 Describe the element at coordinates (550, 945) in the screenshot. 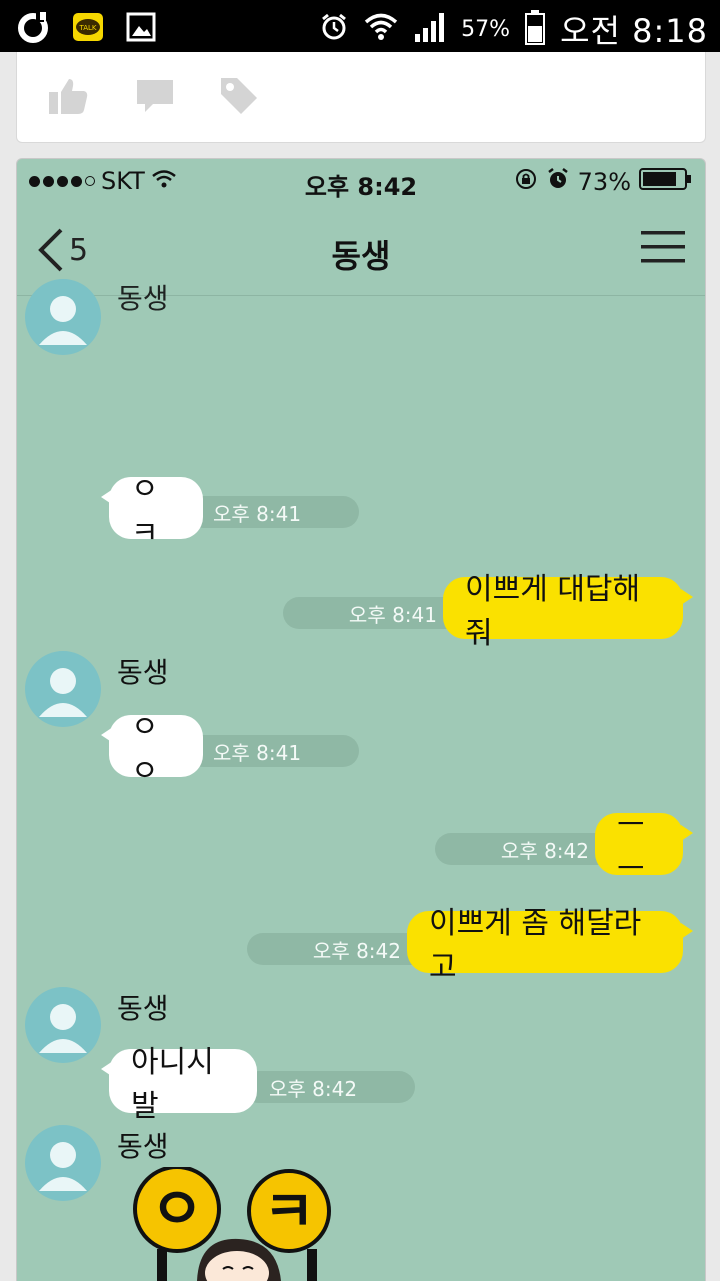

I see `outgoing-message-bubble: 이쁘게 좀 해달라고` at that location.